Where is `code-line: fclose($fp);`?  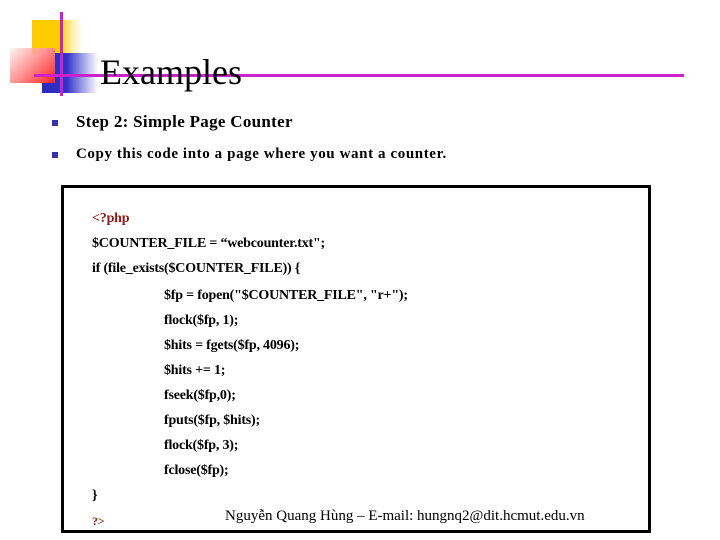 code-line: fclose($fp); is located at coordinates (196, 470).